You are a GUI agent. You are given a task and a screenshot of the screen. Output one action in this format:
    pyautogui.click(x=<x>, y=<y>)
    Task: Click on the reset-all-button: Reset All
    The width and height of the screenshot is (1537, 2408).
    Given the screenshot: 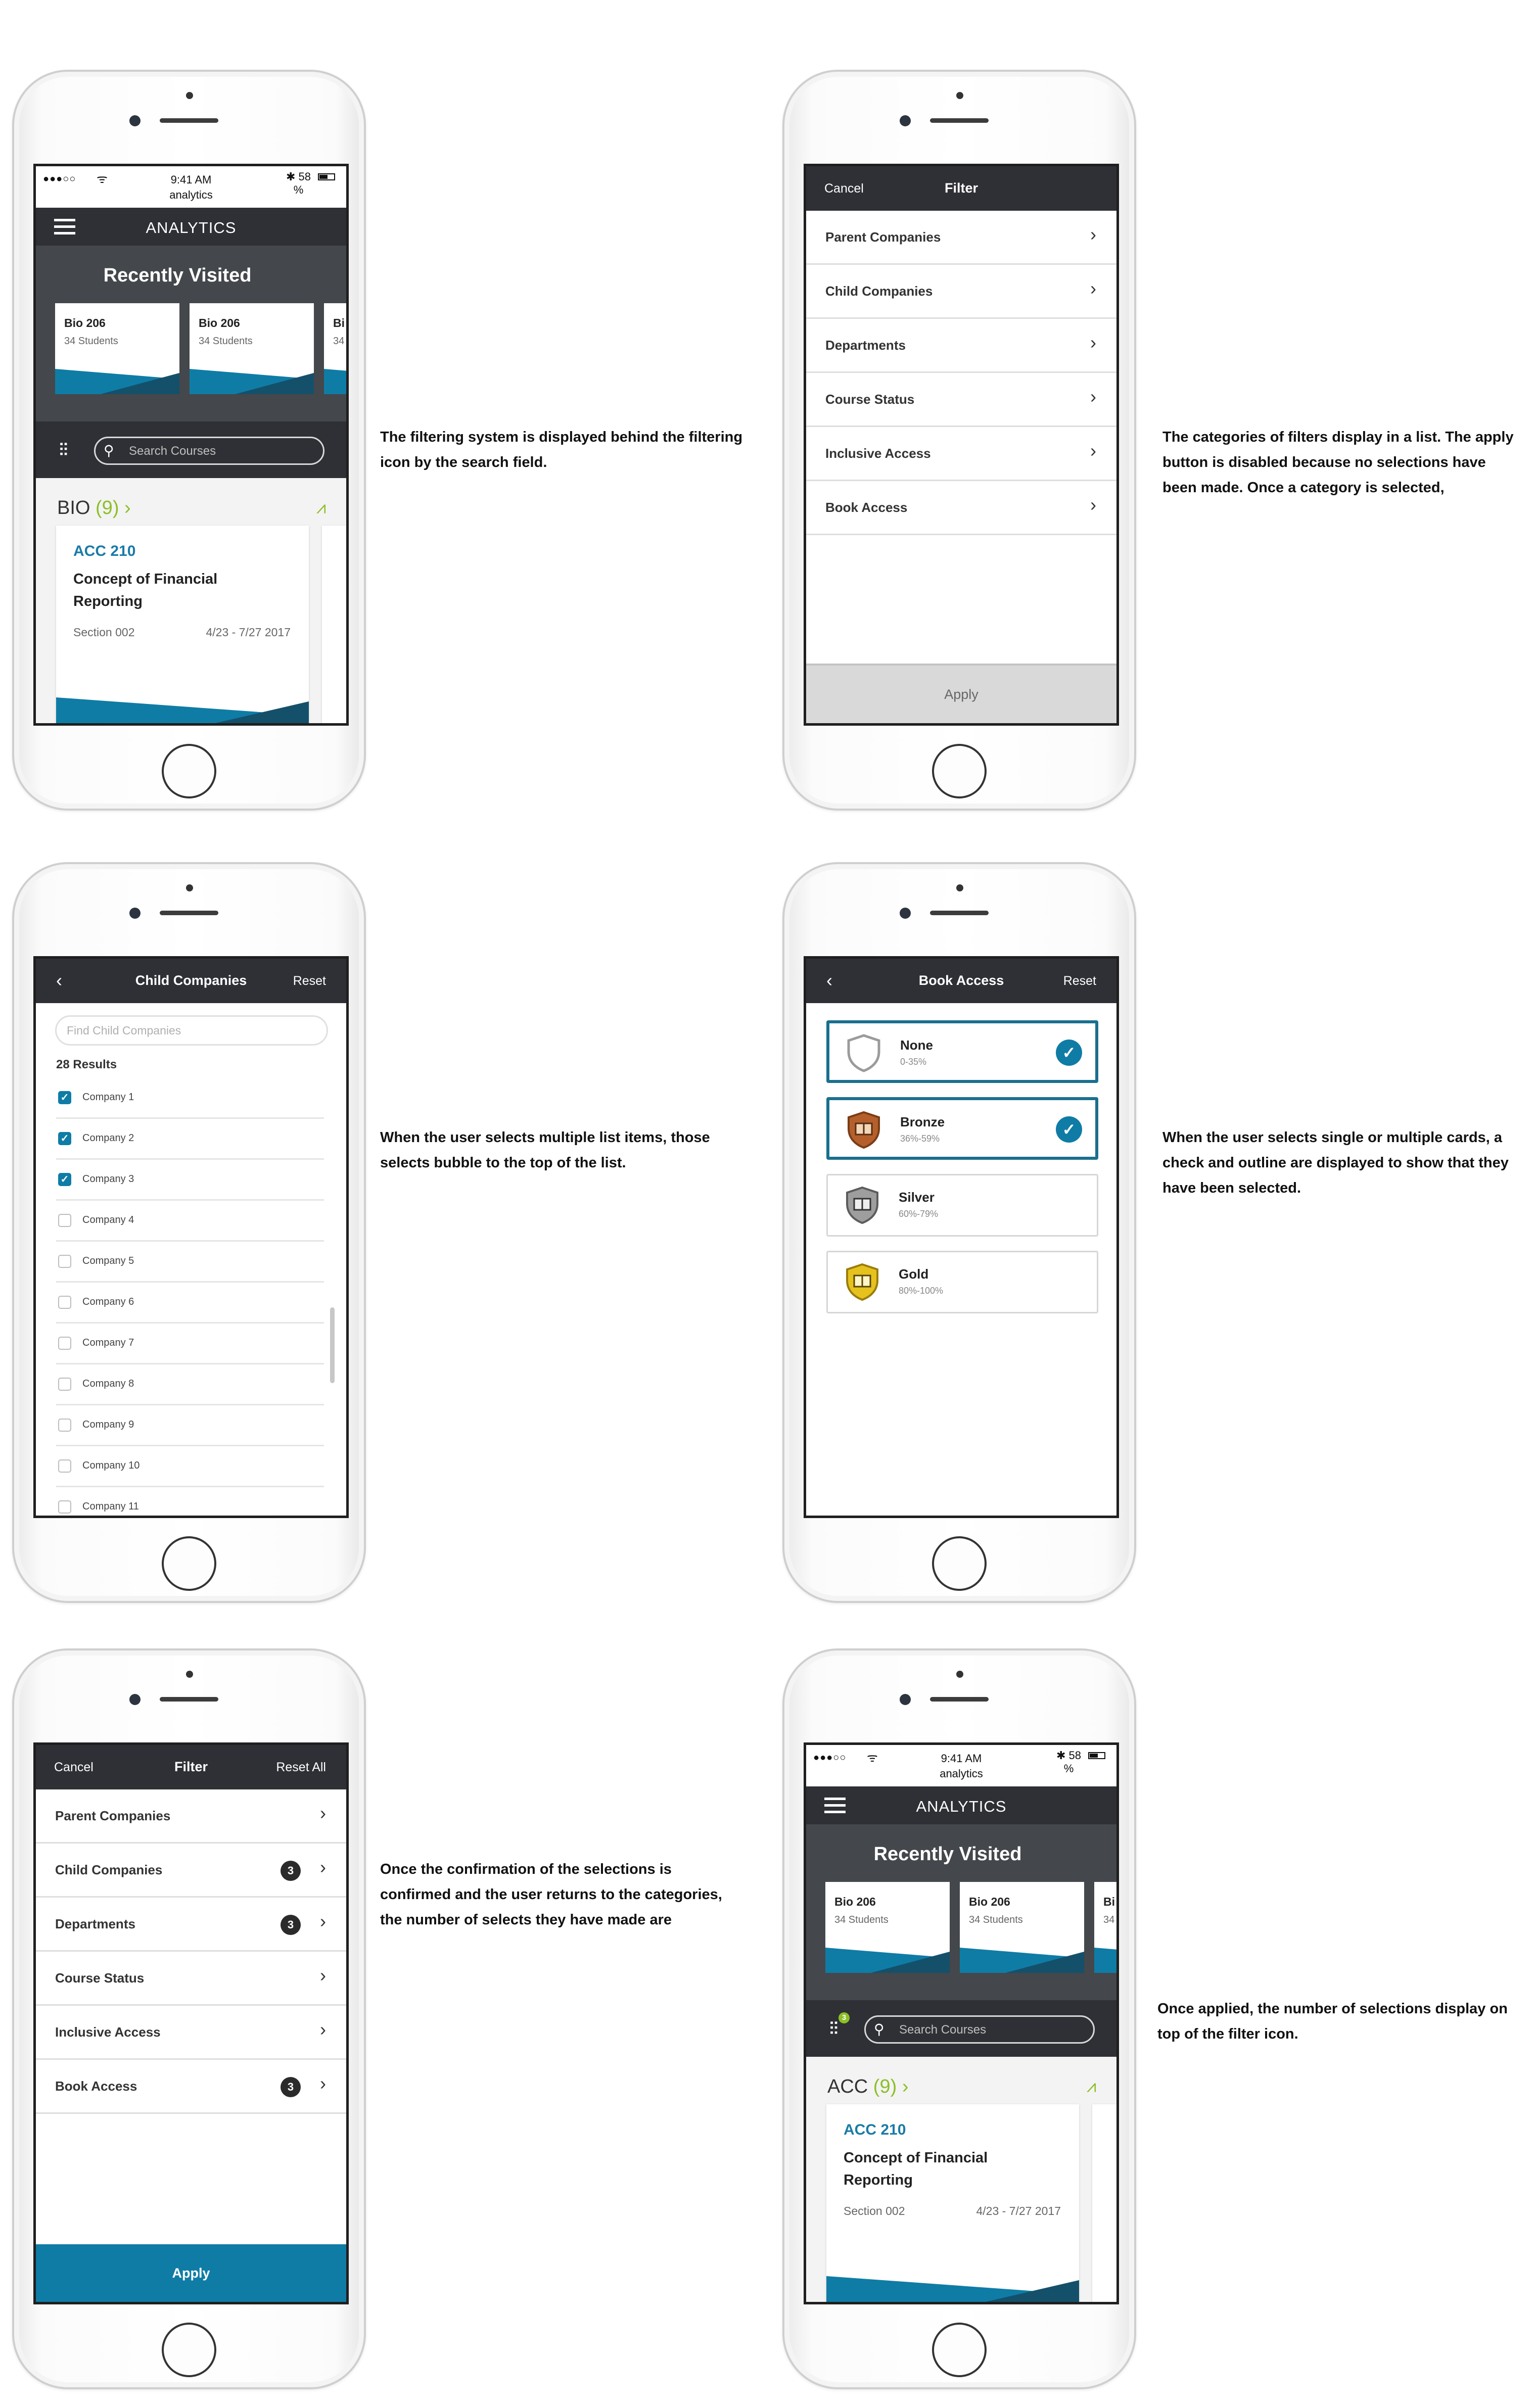 What is the action you would take?
    pyautogui.click(x=301, y=1767)
    